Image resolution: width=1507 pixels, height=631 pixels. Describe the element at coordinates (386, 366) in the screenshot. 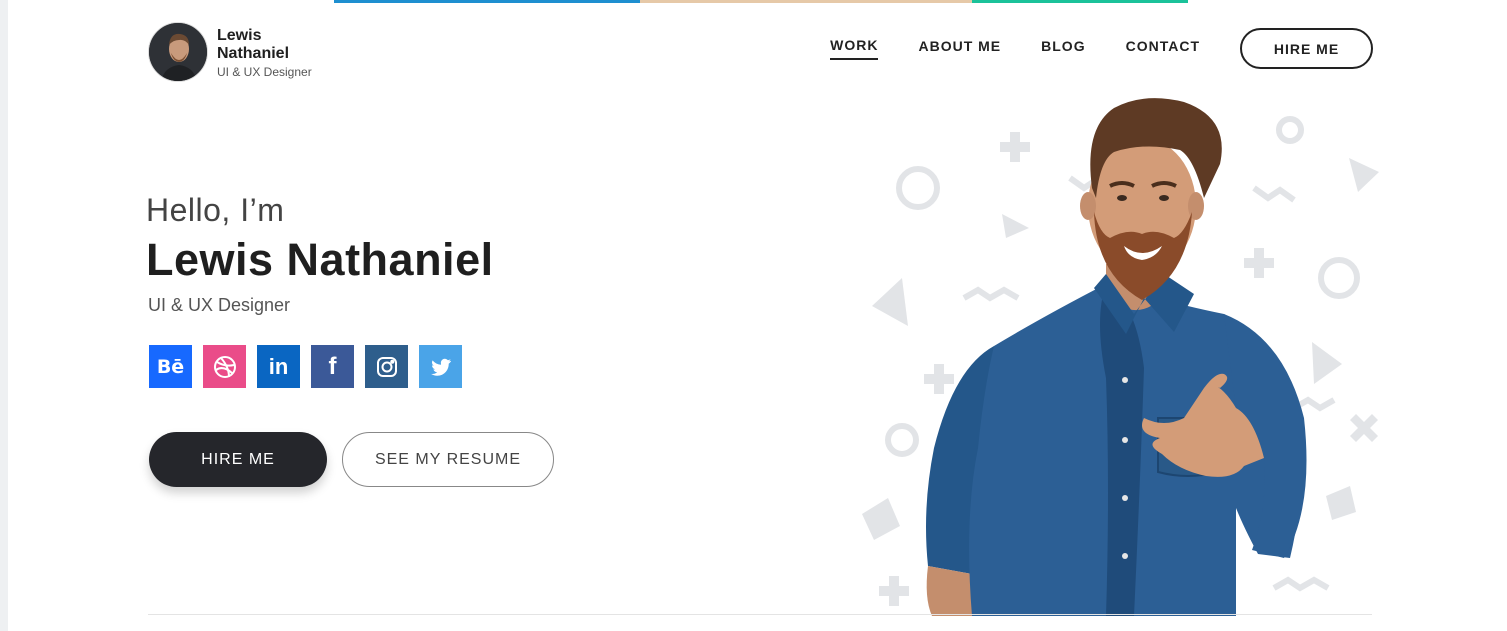

I see `instagram-icon` at that location.